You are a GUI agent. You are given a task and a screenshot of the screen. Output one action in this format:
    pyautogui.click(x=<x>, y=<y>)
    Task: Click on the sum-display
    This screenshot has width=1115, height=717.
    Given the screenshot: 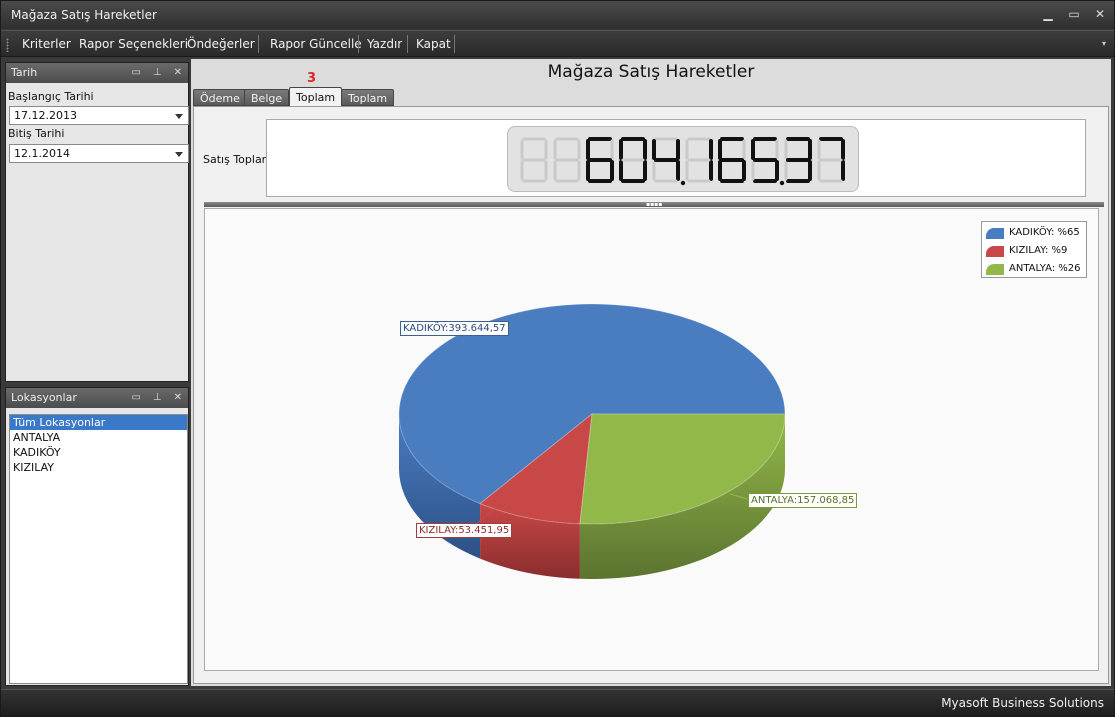 What is the action you would take?
    pyautogui.click(x=683, y=159)
    